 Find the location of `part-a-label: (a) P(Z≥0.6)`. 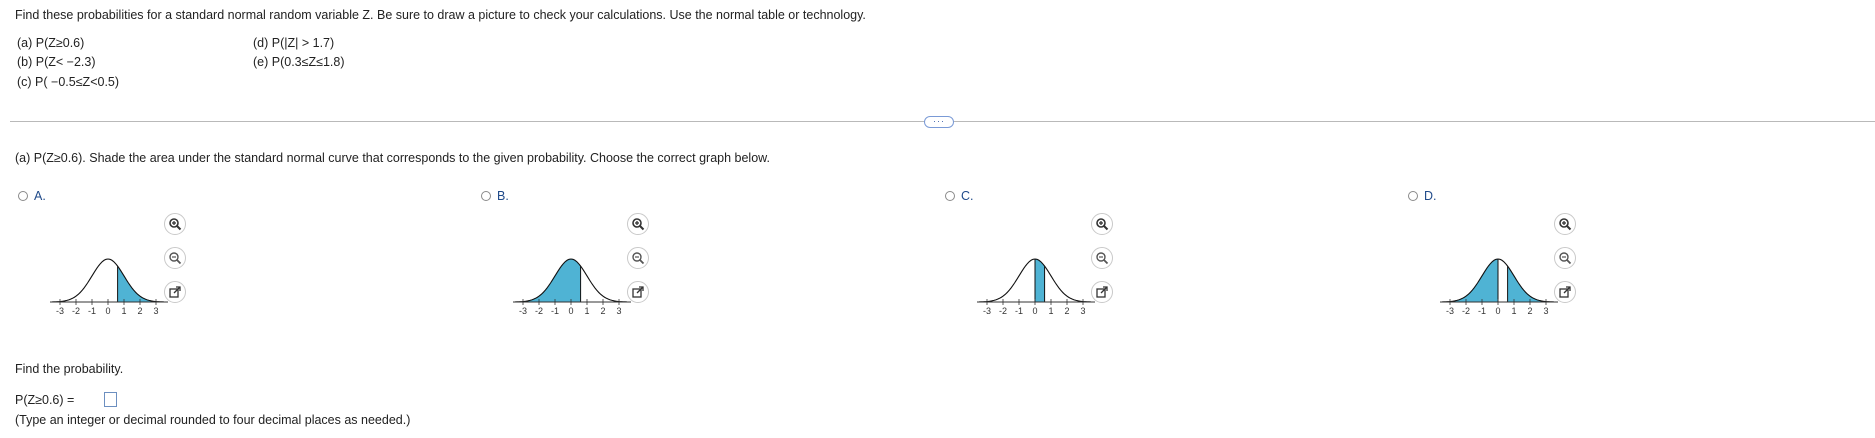

part-a-label: (a) P(Z≥0.6) is located at coordinates (51, 43).